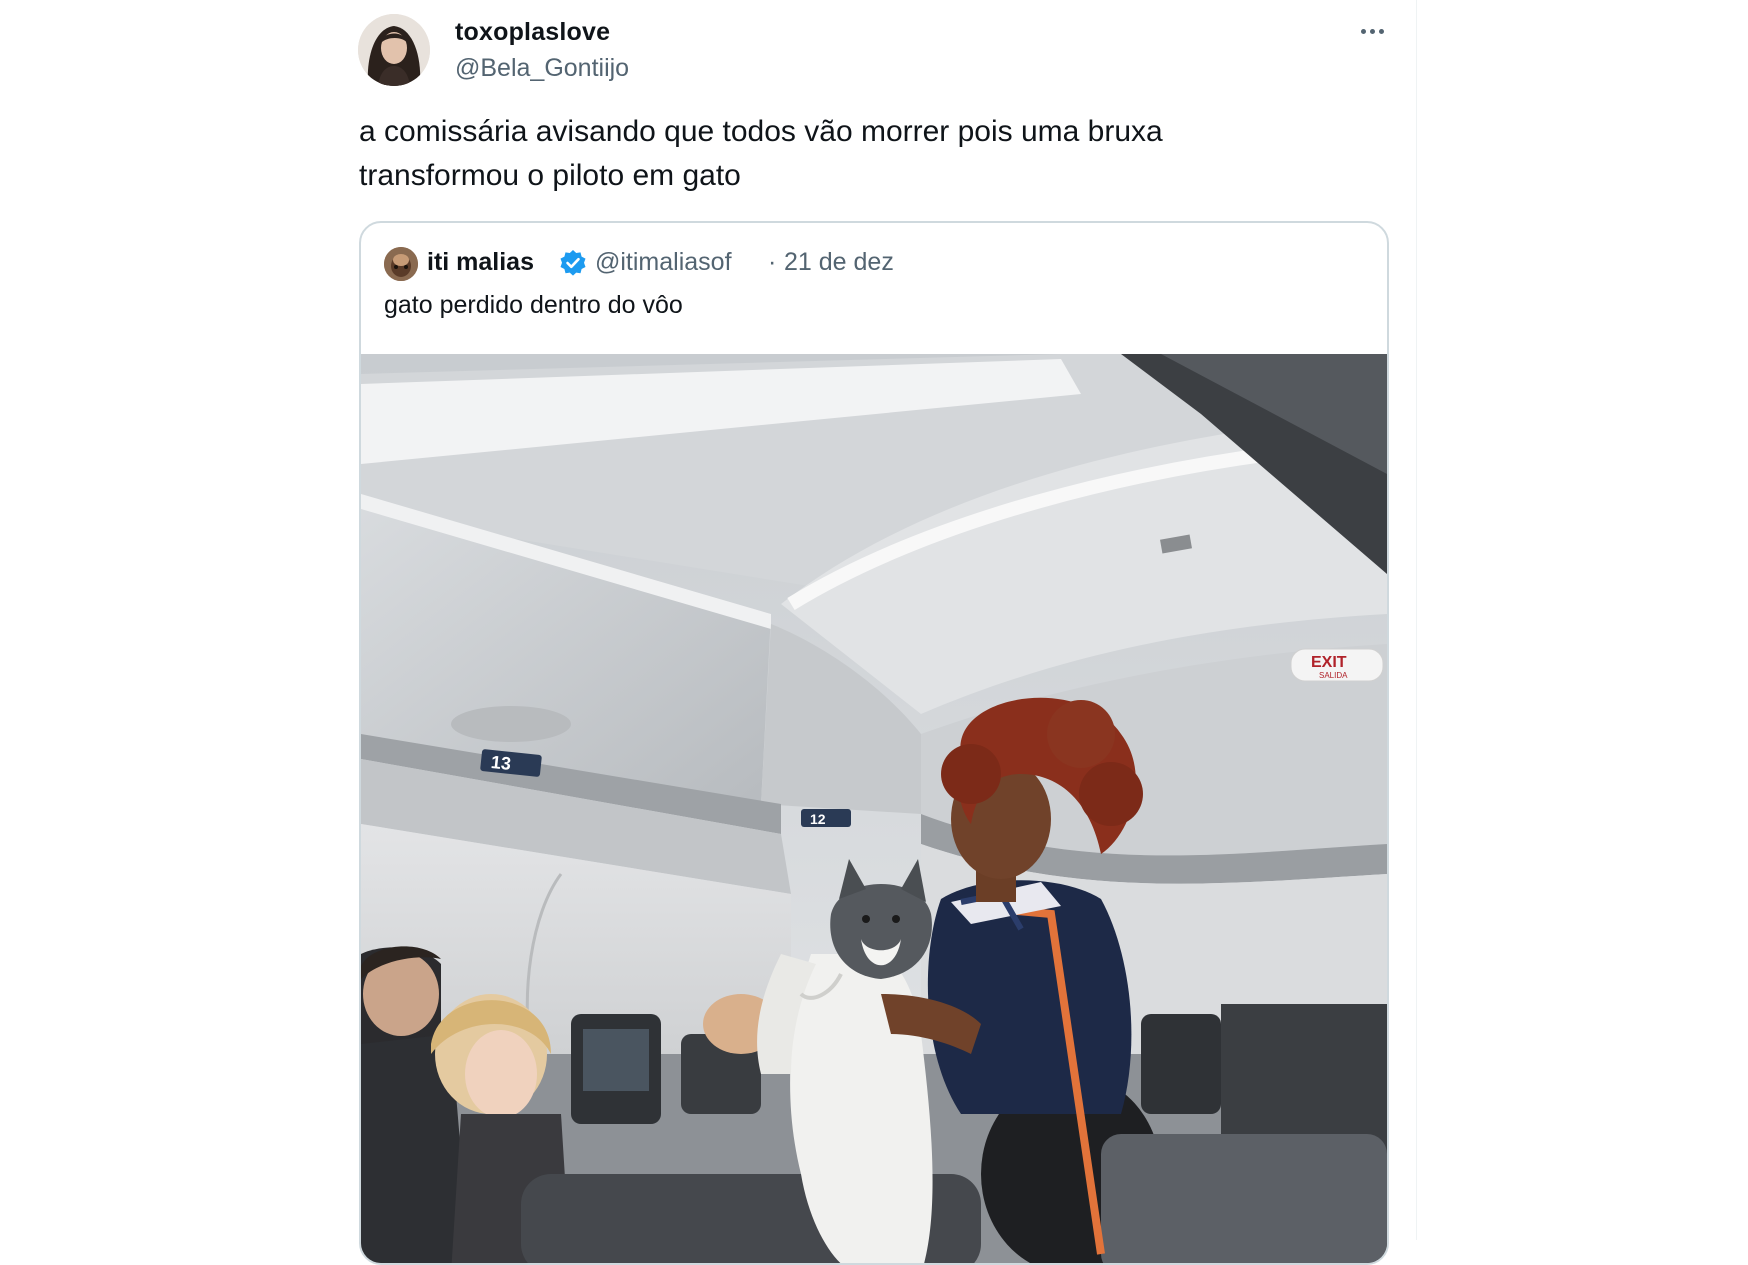  What do you see at coordinates (663, 262) in the screenshot?
I see `quoted-author-handle: @itimaliasof` at bounding box center [663, 262].